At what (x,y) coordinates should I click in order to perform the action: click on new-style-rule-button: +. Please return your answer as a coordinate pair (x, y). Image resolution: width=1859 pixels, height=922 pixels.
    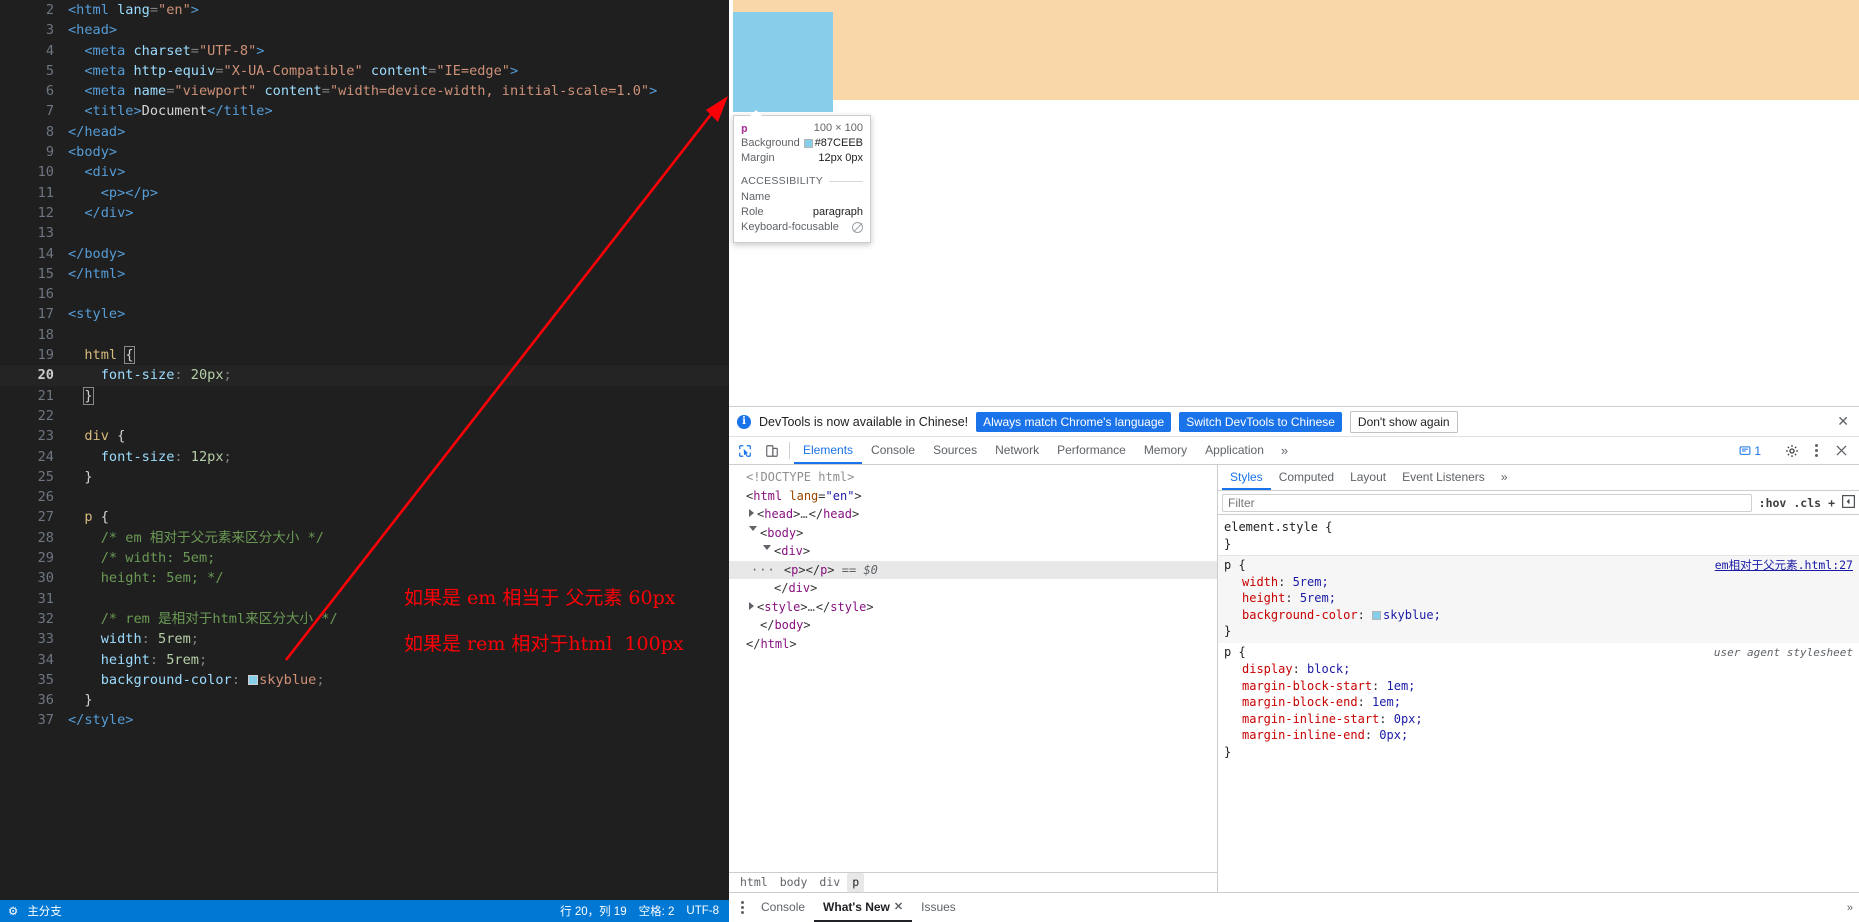
    Looking at the image, I should click on (1831, 503).